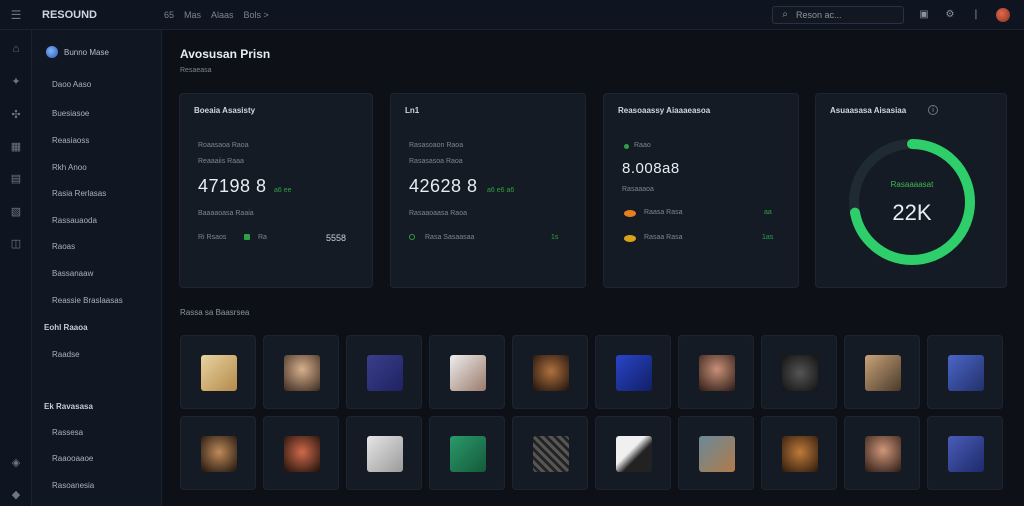 This screenshot has width=1024, height=506. What do you see at coordinates (512, 15) in the screenshot?
I see `top-bar: ☰ RESOUND 65 Mas Alaas Bols > ⌕ ▣ ⚙ ❘` at bounding box center [512, 15].